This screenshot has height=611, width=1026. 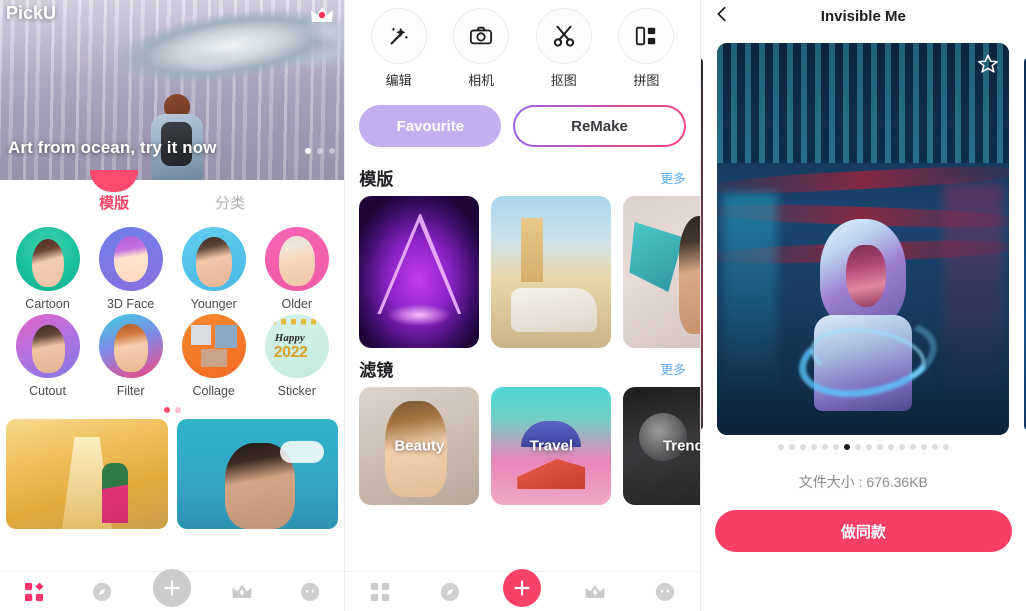 What do you see at coordinates (230, 202) in the screenshot?
I see `tab-categories: 分类` at bounding box center [230, 202].